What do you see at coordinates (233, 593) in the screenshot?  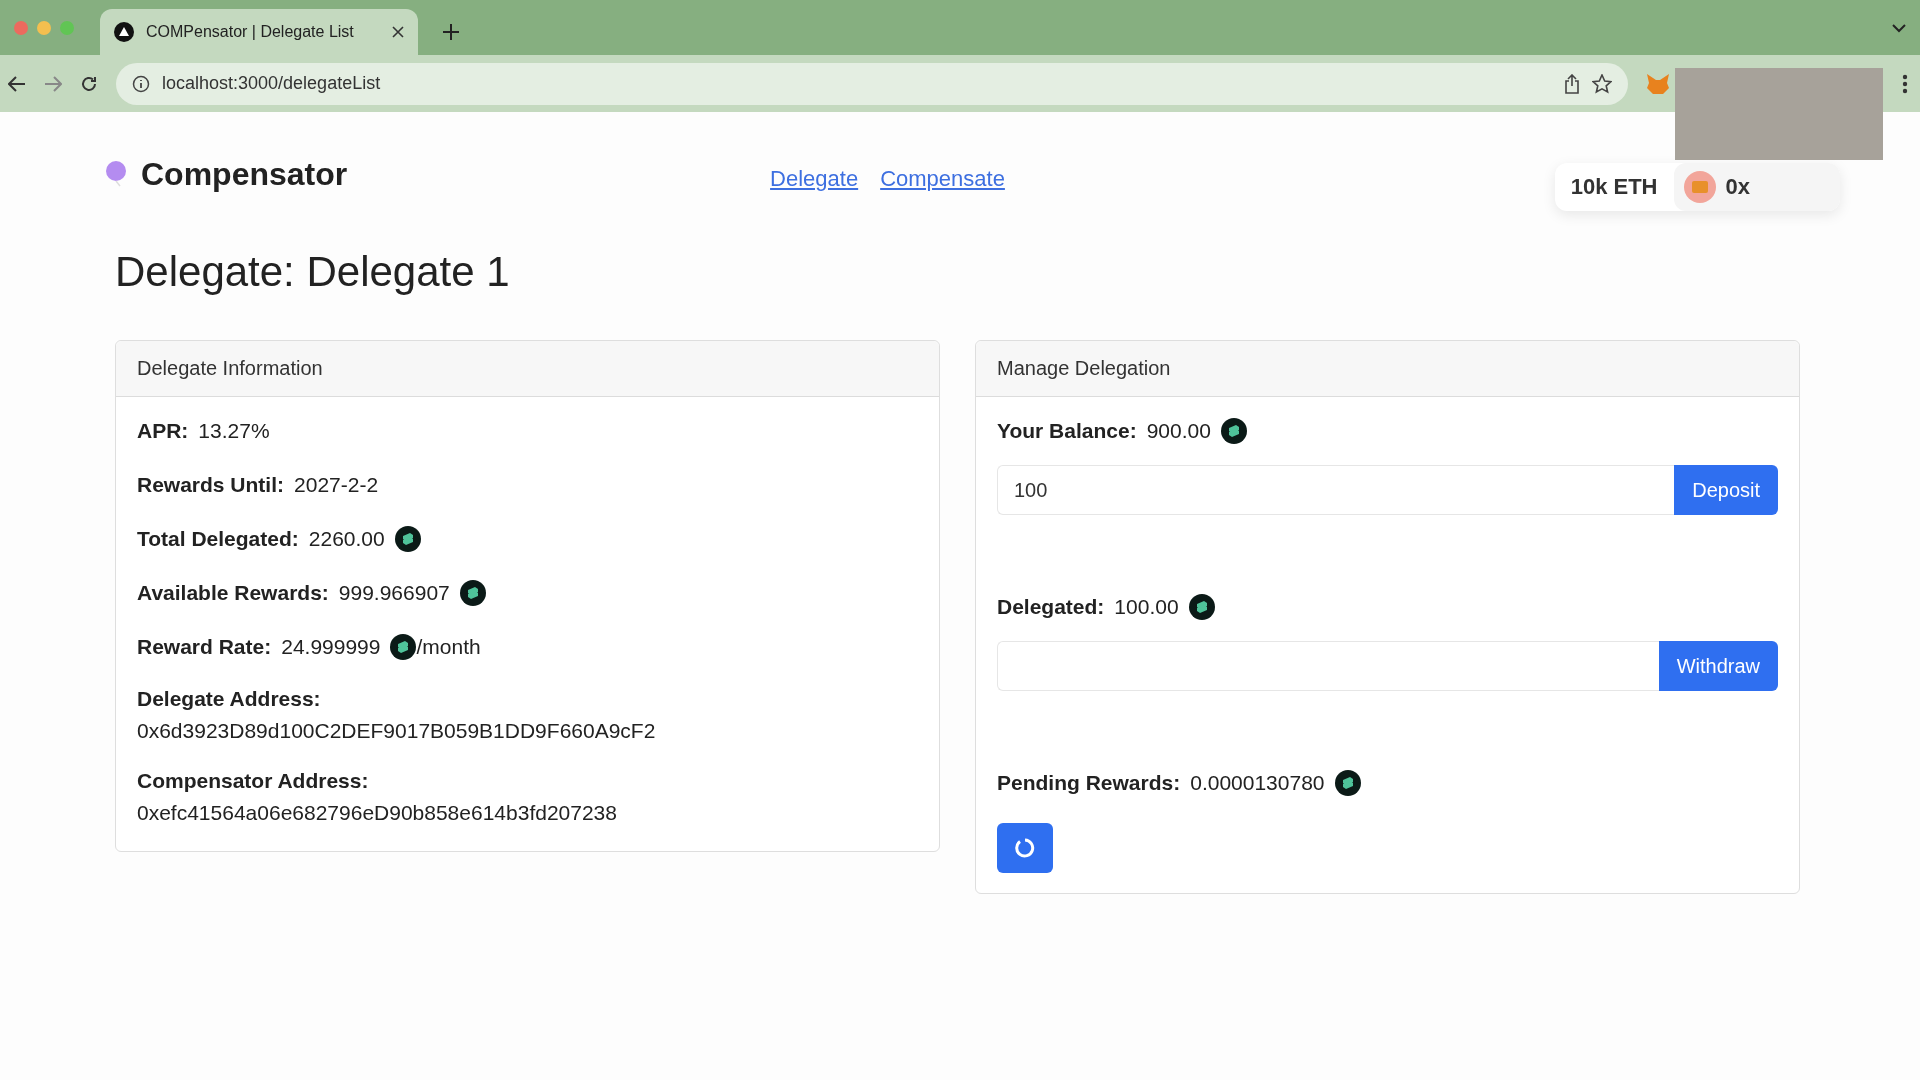 I see `field-label: Available Rewards:` at bounding box center [233, 593].